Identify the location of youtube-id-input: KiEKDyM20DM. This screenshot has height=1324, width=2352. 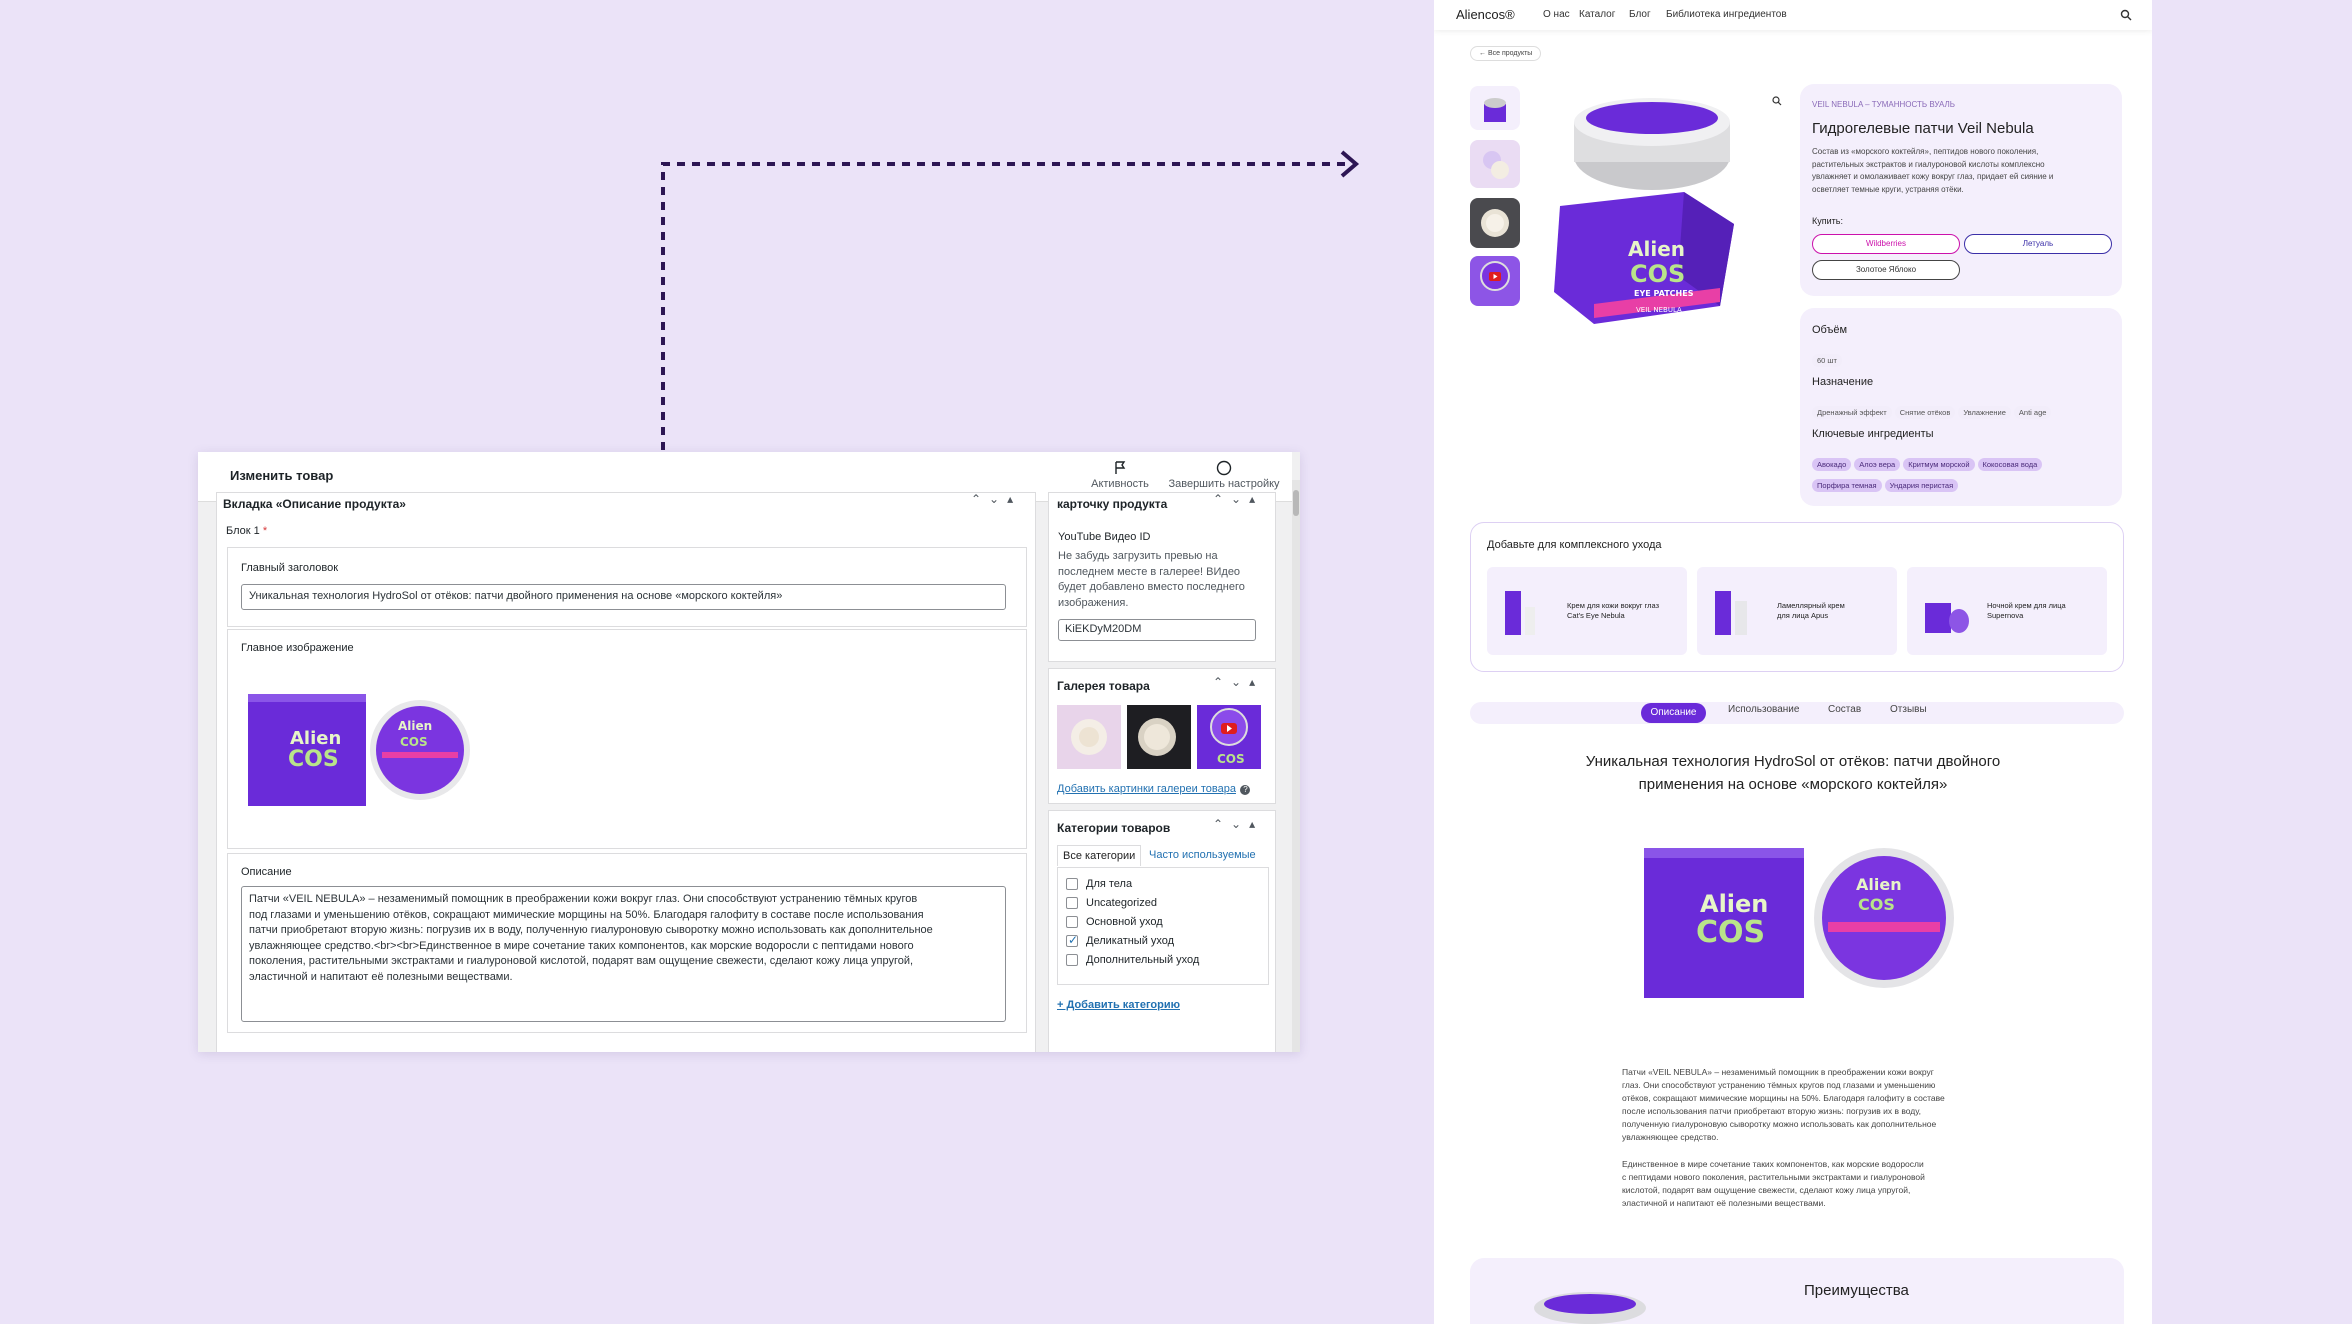
(1157, 630).